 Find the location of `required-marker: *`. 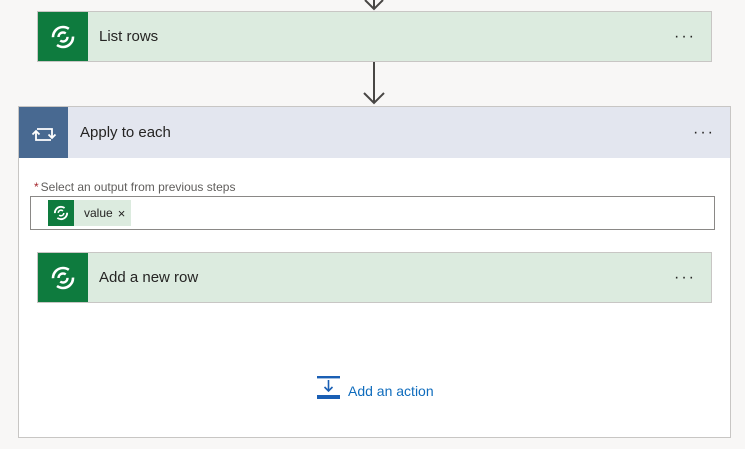

required-marker: * is located at coordinates (36, 187).